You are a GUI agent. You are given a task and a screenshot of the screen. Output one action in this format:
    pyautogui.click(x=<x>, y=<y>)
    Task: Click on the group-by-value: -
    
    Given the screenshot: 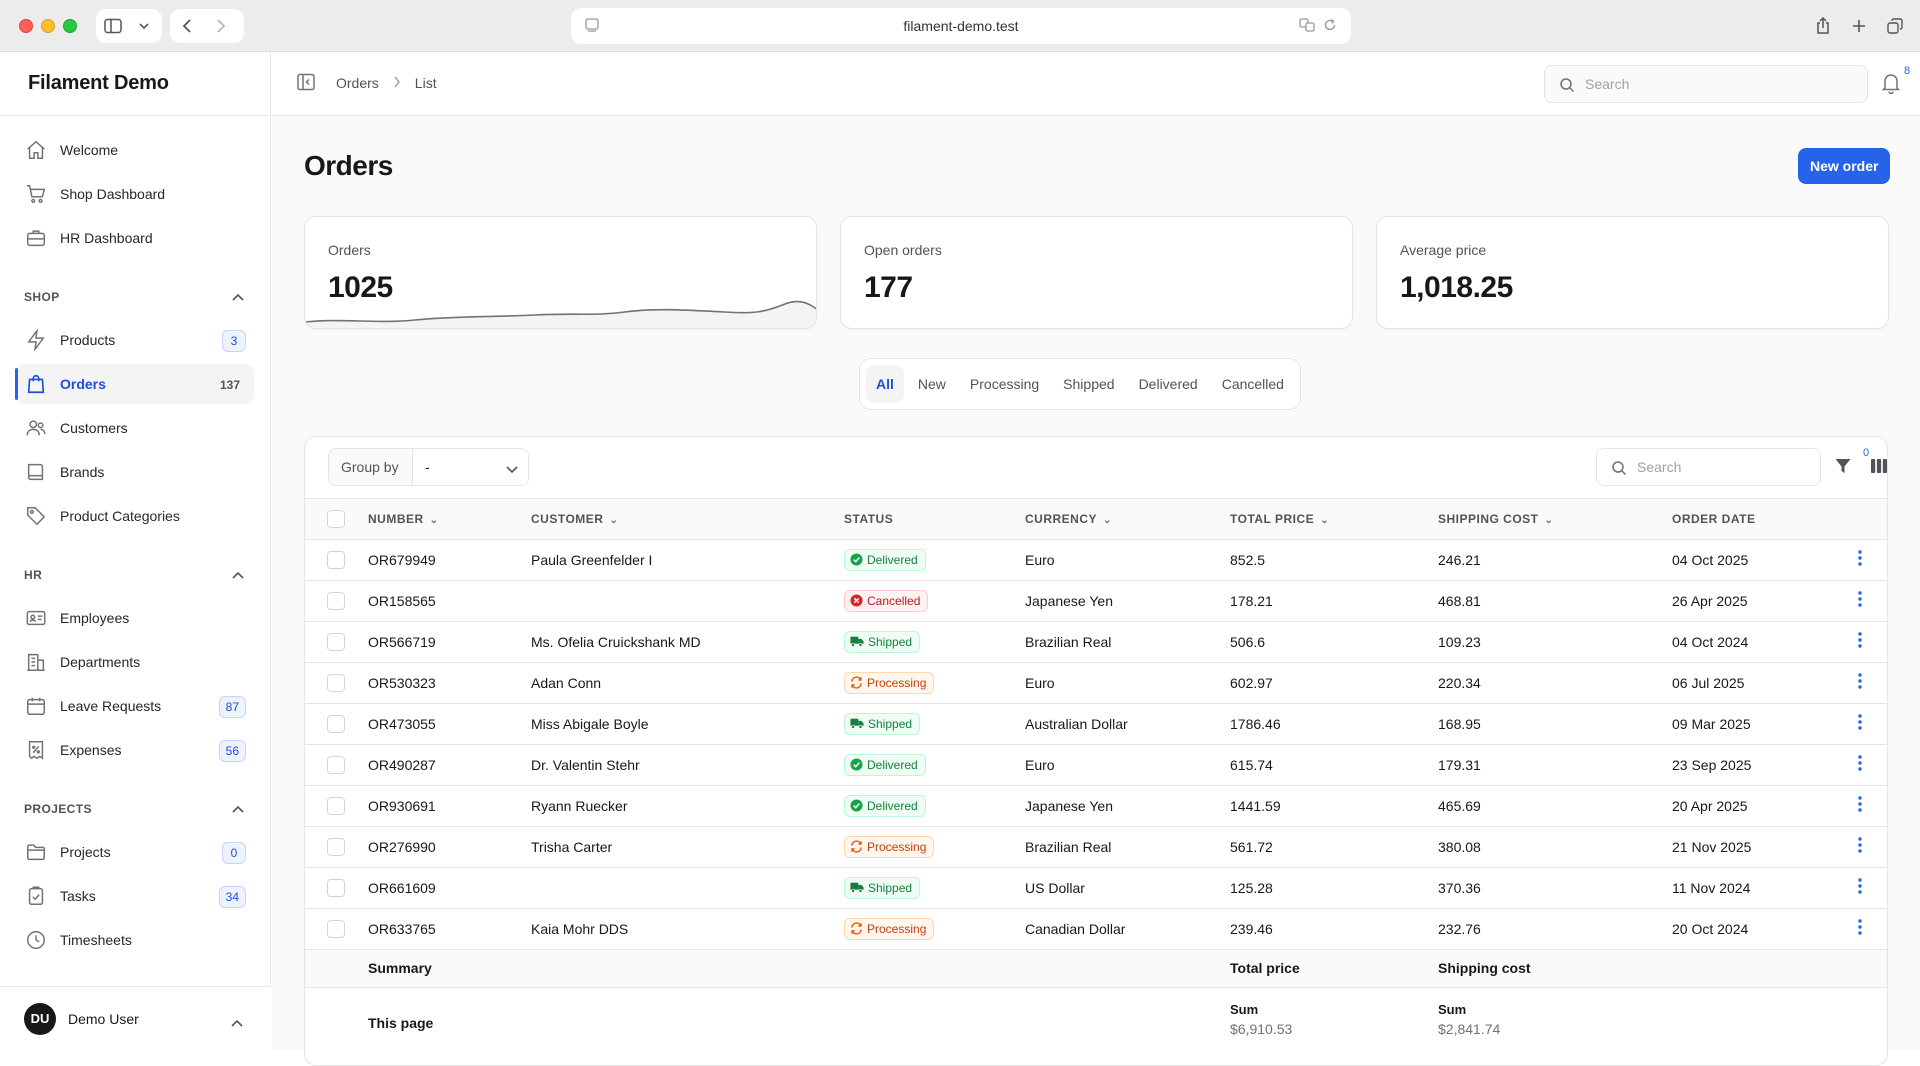 What is the action you would take?
    pyautogui.click(x=470, y=467)
    